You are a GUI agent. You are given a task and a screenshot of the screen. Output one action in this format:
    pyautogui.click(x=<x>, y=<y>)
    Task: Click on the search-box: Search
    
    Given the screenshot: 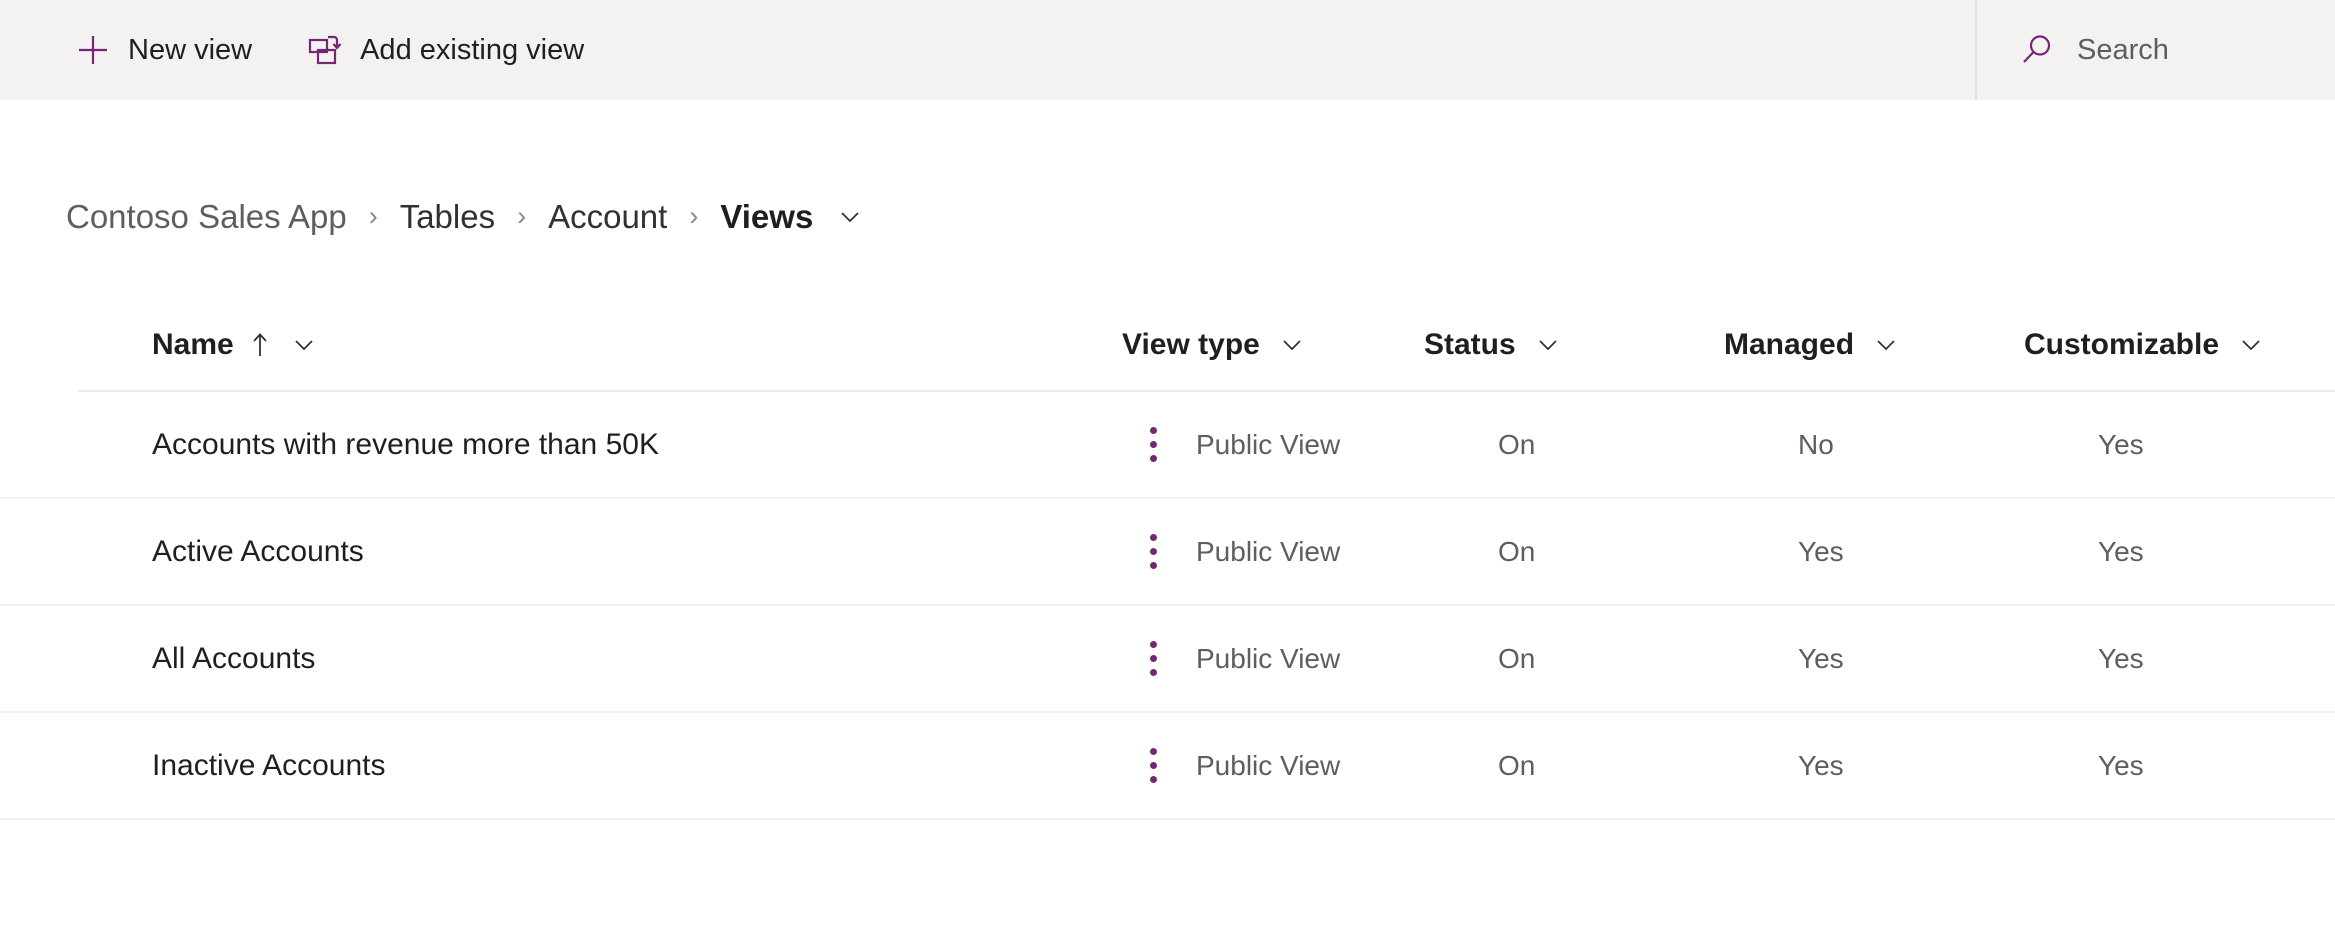 What is the action you would take?
    pyautogui.click(x=2155, y=50)
    